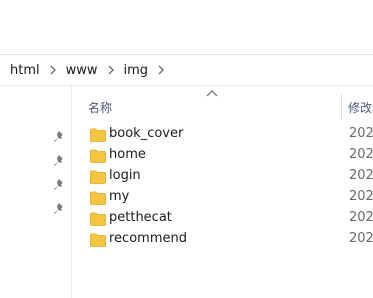 Image resolution: width=373 pixels, height=298 pixels. I want to click on breadcrumb: html www img, so click(186, 70).